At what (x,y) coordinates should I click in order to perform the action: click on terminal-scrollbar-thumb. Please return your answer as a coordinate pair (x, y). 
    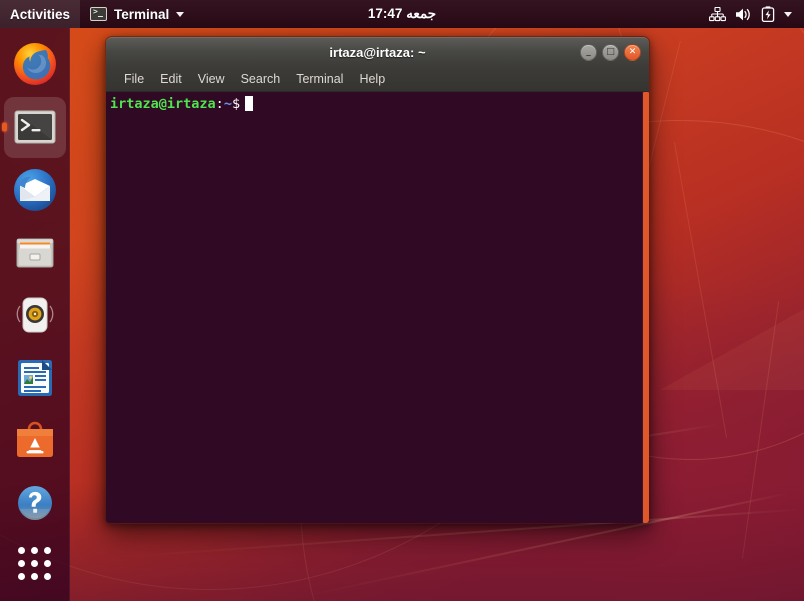
    Looking at the image, I should click on (646, 307).